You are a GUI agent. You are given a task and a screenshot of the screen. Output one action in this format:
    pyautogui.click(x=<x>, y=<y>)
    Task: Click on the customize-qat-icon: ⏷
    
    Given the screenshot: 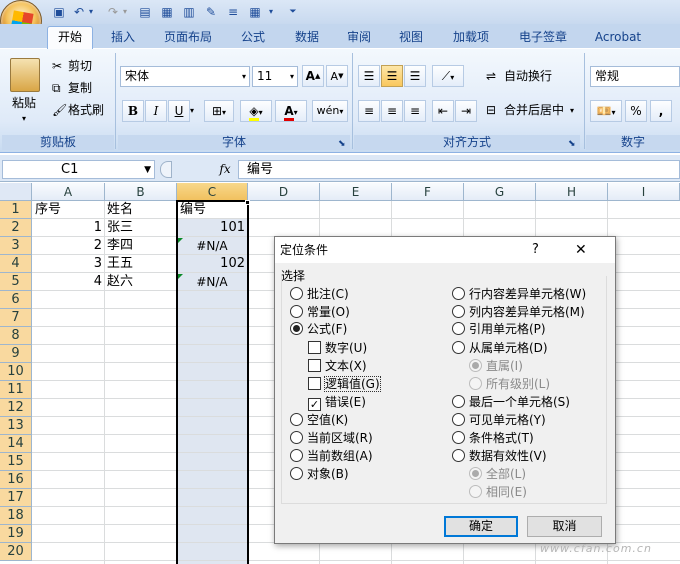 What is the action you would take?
    pyautogui.click(x=293, y=12)
    